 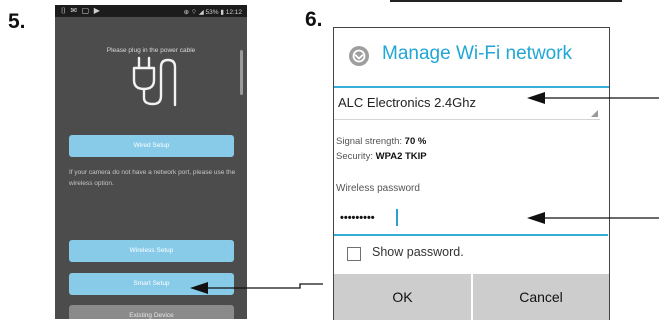 What do you see at coordinates (357, 218) in the screenshot?
I see `password-value: •••••••••` at bounding box center [357, 218].